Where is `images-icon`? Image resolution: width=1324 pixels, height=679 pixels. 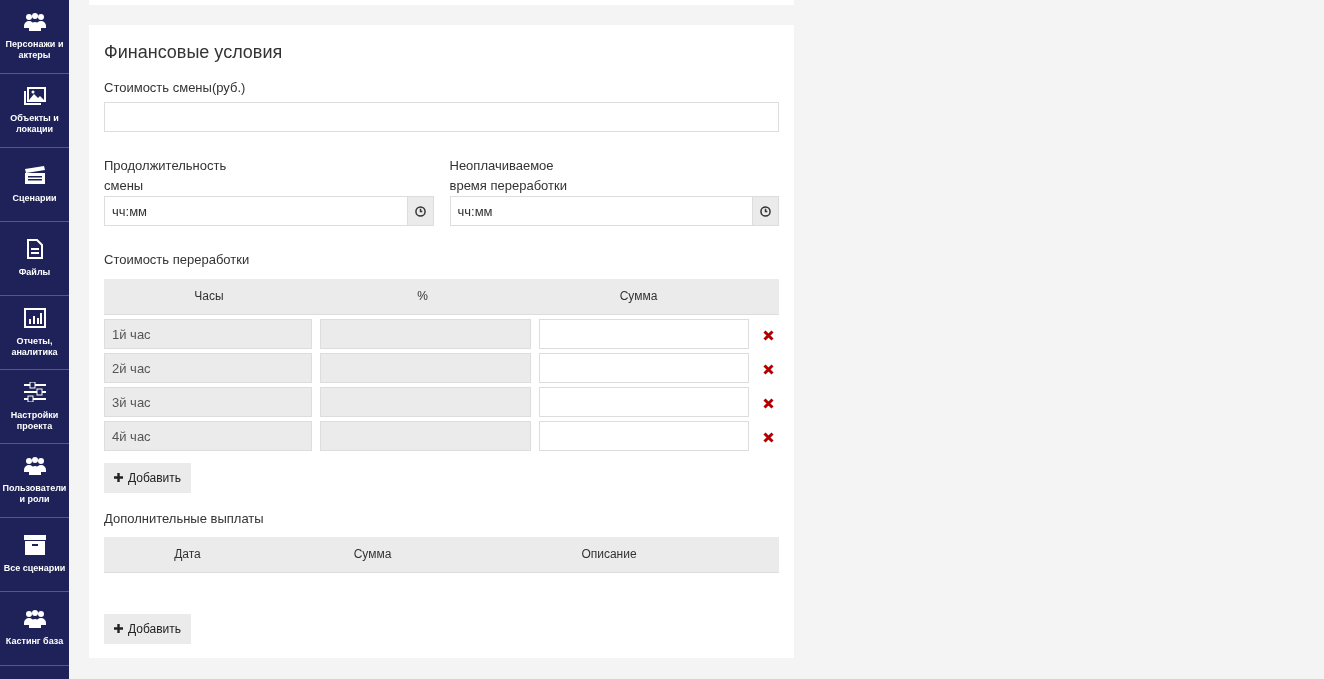
images-icon is located at coordinates (34, 95).